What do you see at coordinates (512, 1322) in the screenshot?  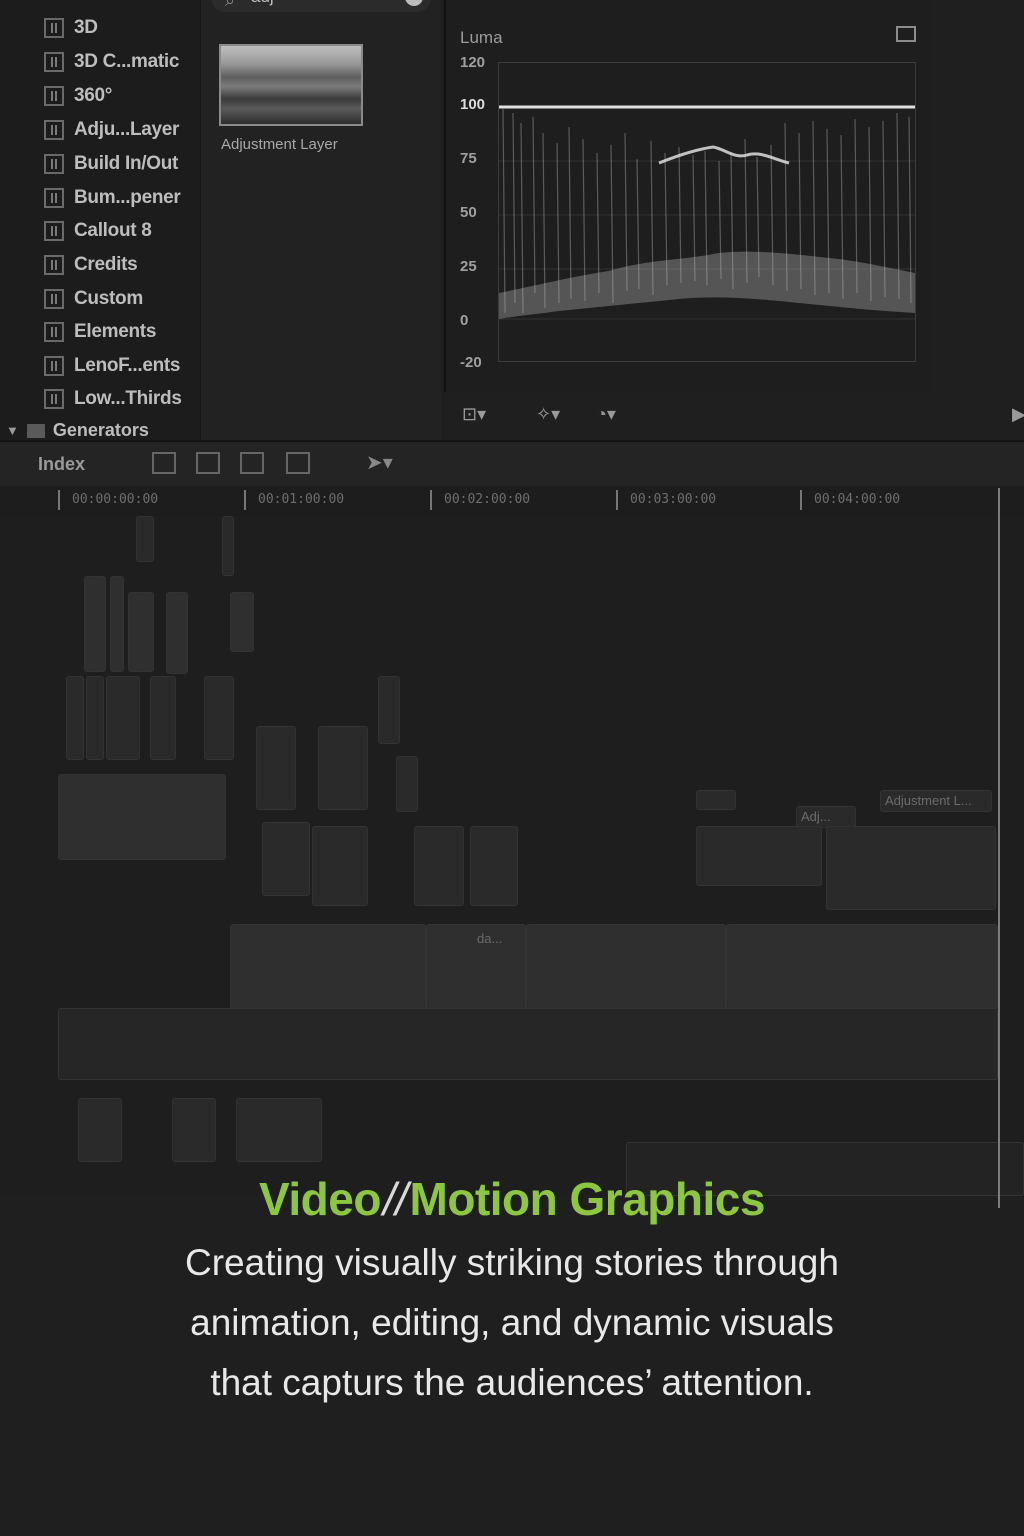 I see `caption-line-2: animation, editing, and dynamic visuals` at bounding box center [512, 1322].